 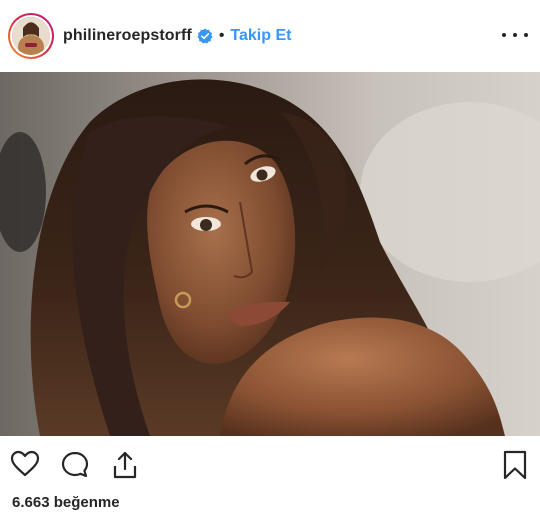 What do you see at coordinates (75, 467) in the screenshot?
I see `comment-bubble-icon` at bounding box center [75, 467].